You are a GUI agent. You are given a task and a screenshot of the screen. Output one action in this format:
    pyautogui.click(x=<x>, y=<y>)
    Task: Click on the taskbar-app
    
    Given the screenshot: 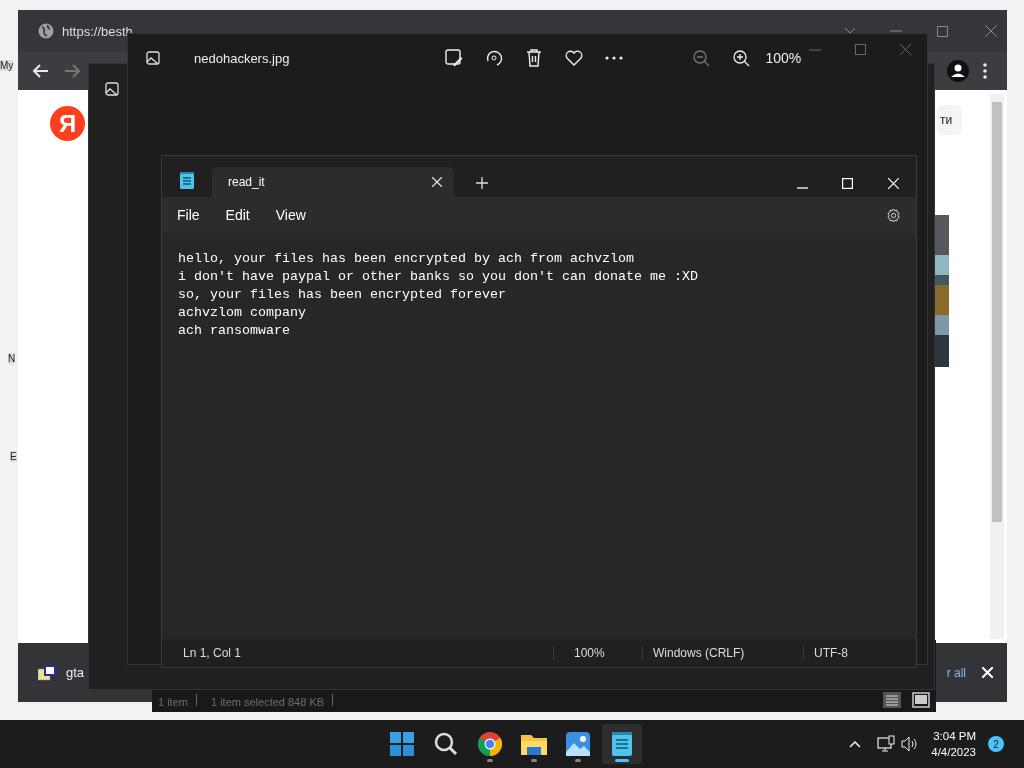 What is the action you would take?
    pyautogui.click(x=622, y=744)
    